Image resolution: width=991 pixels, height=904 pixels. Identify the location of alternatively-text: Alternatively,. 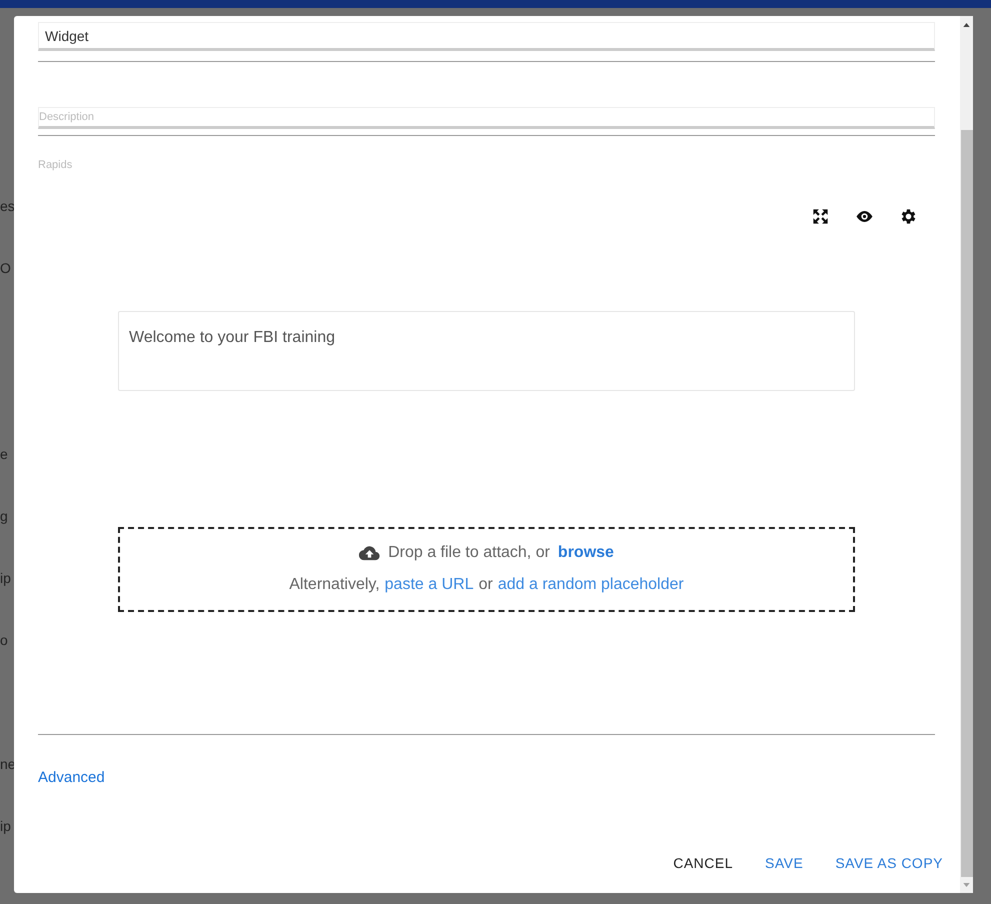
(334, 585).